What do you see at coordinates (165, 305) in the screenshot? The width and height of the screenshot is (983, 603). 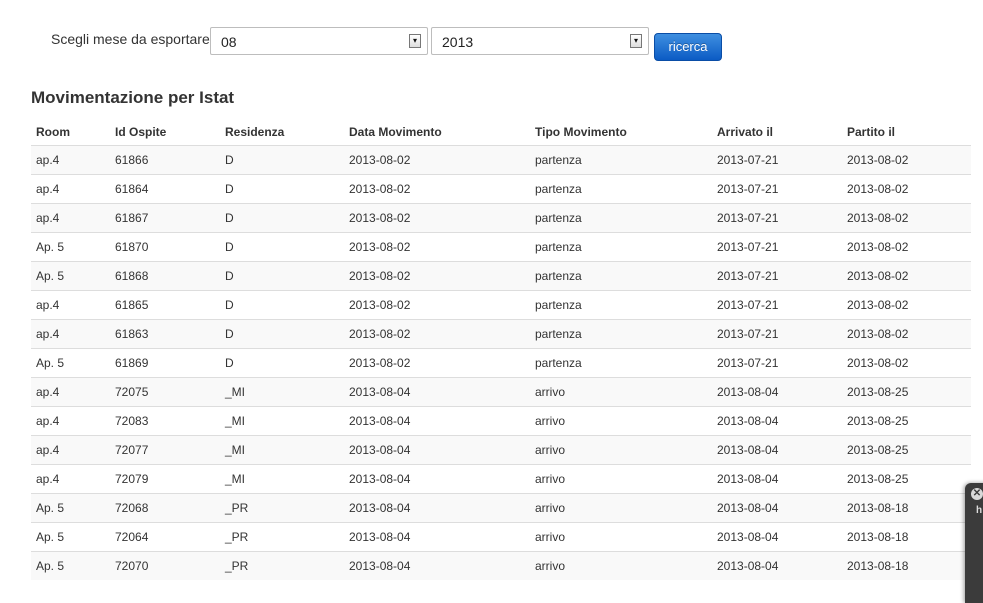 I see `cell-id-ospite: 61865` at bounding box center [165, 305].